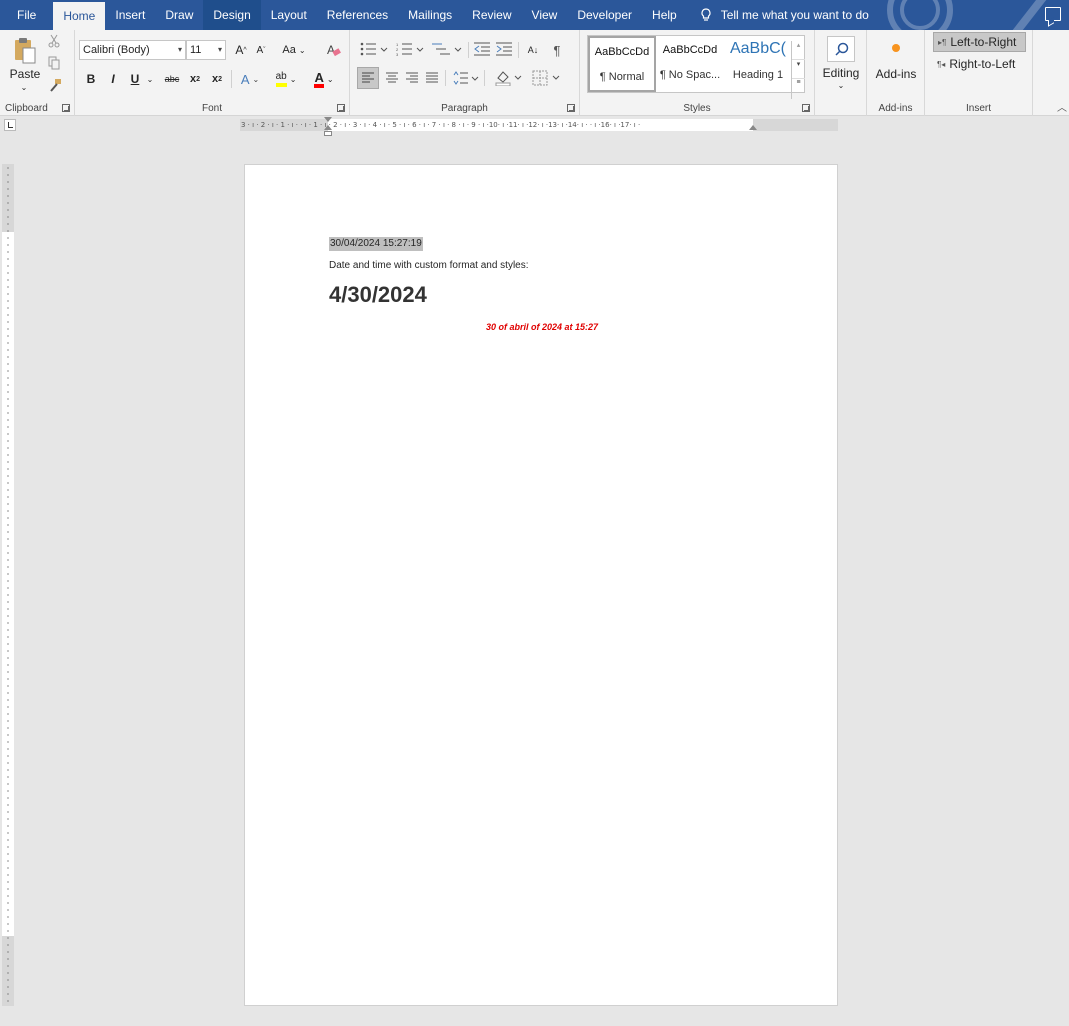  What do you see at coordinates (232, 15) in the screenshot?
I see `tab-design: Design` at bounding box center [232, 15].